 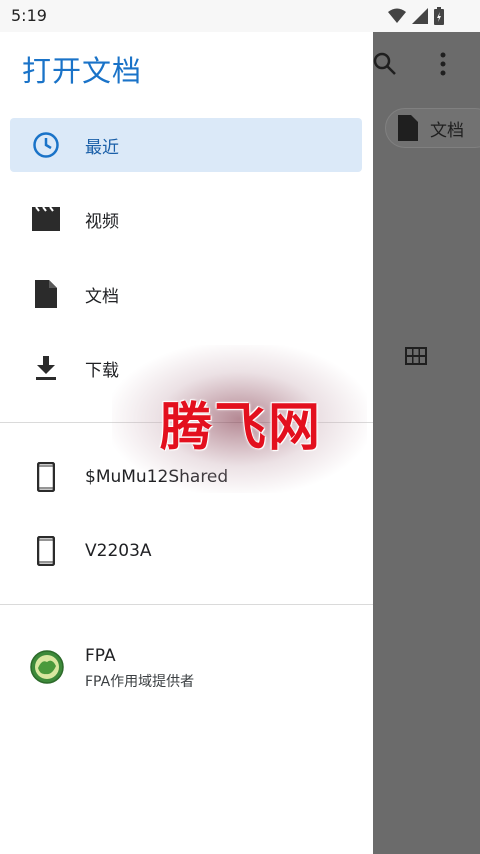 I want to click on grid-view-icon, so click(x=416, y=356).